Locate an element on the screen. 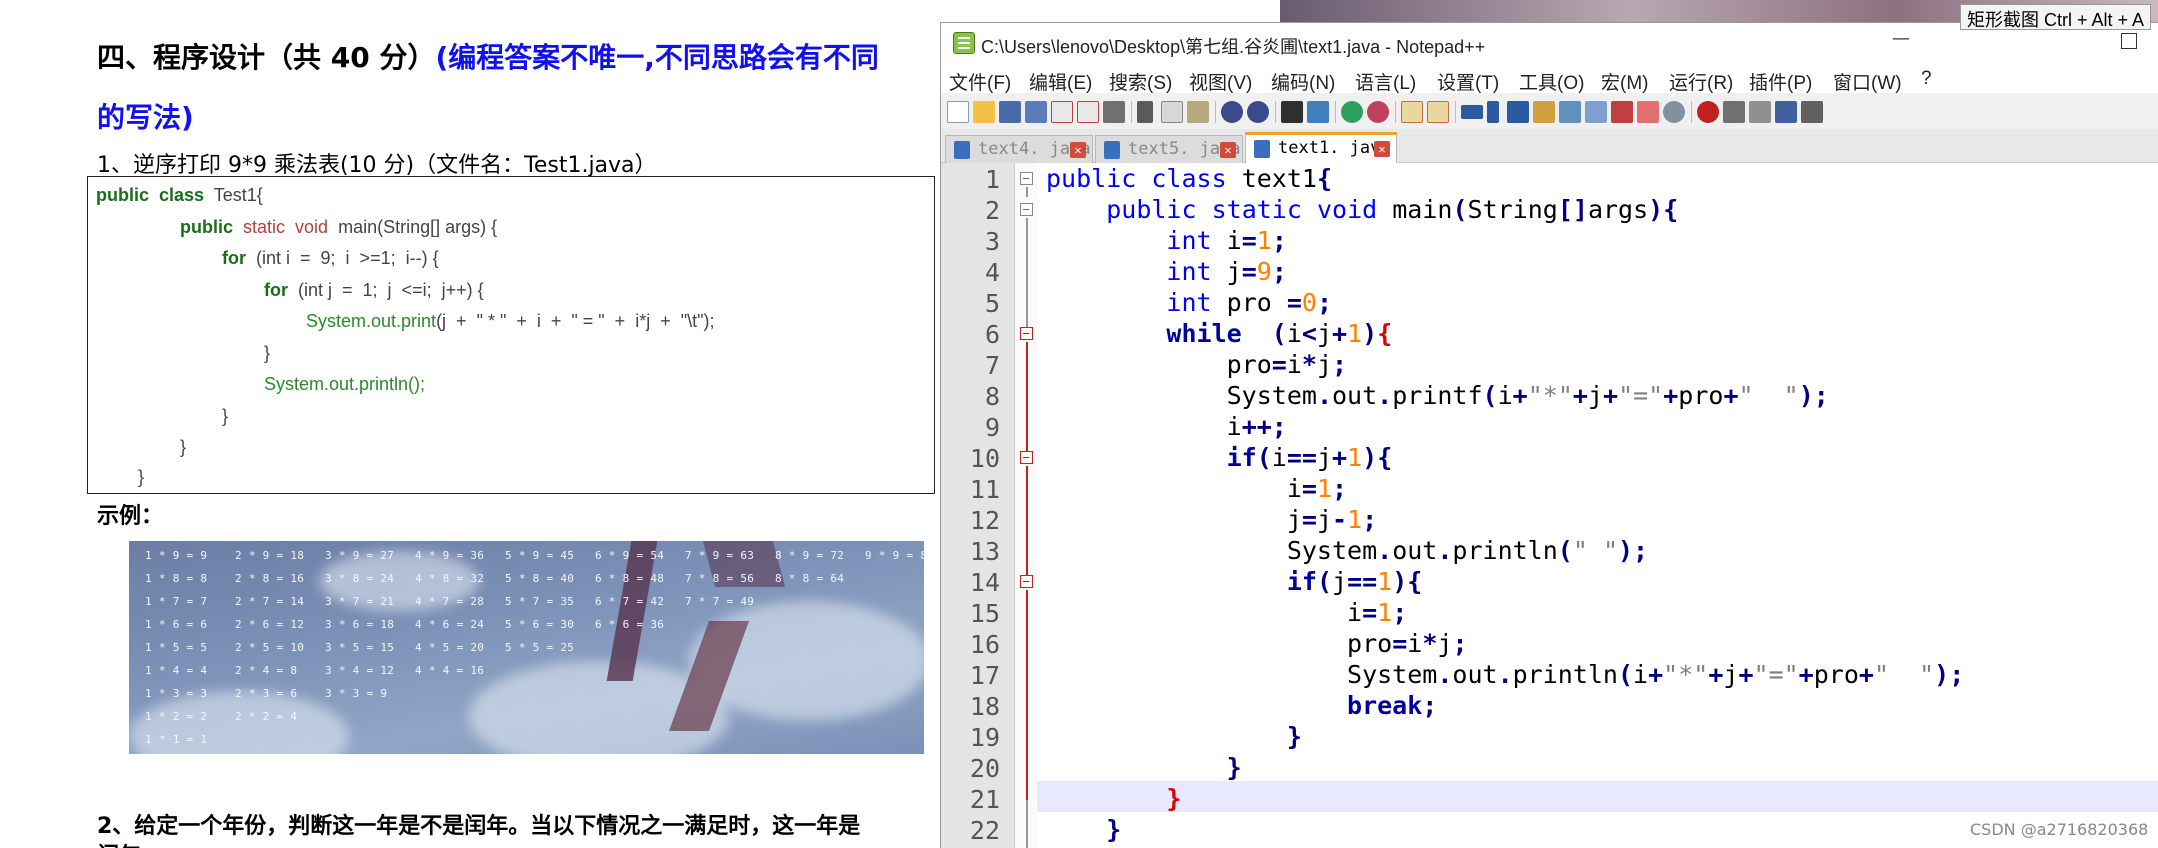  menu-macro: 宏(M) is located at coordinates (1624, 81).